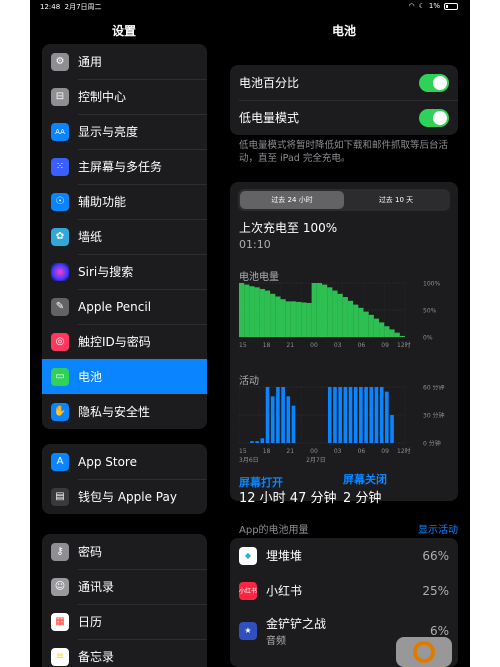 The image size is (500, 667). I want to click on low-power-note: 低电量模式将暂时降低如下载和邮件抓取等后台活动，直至 iPad 完全充电。, so click(344, 152).